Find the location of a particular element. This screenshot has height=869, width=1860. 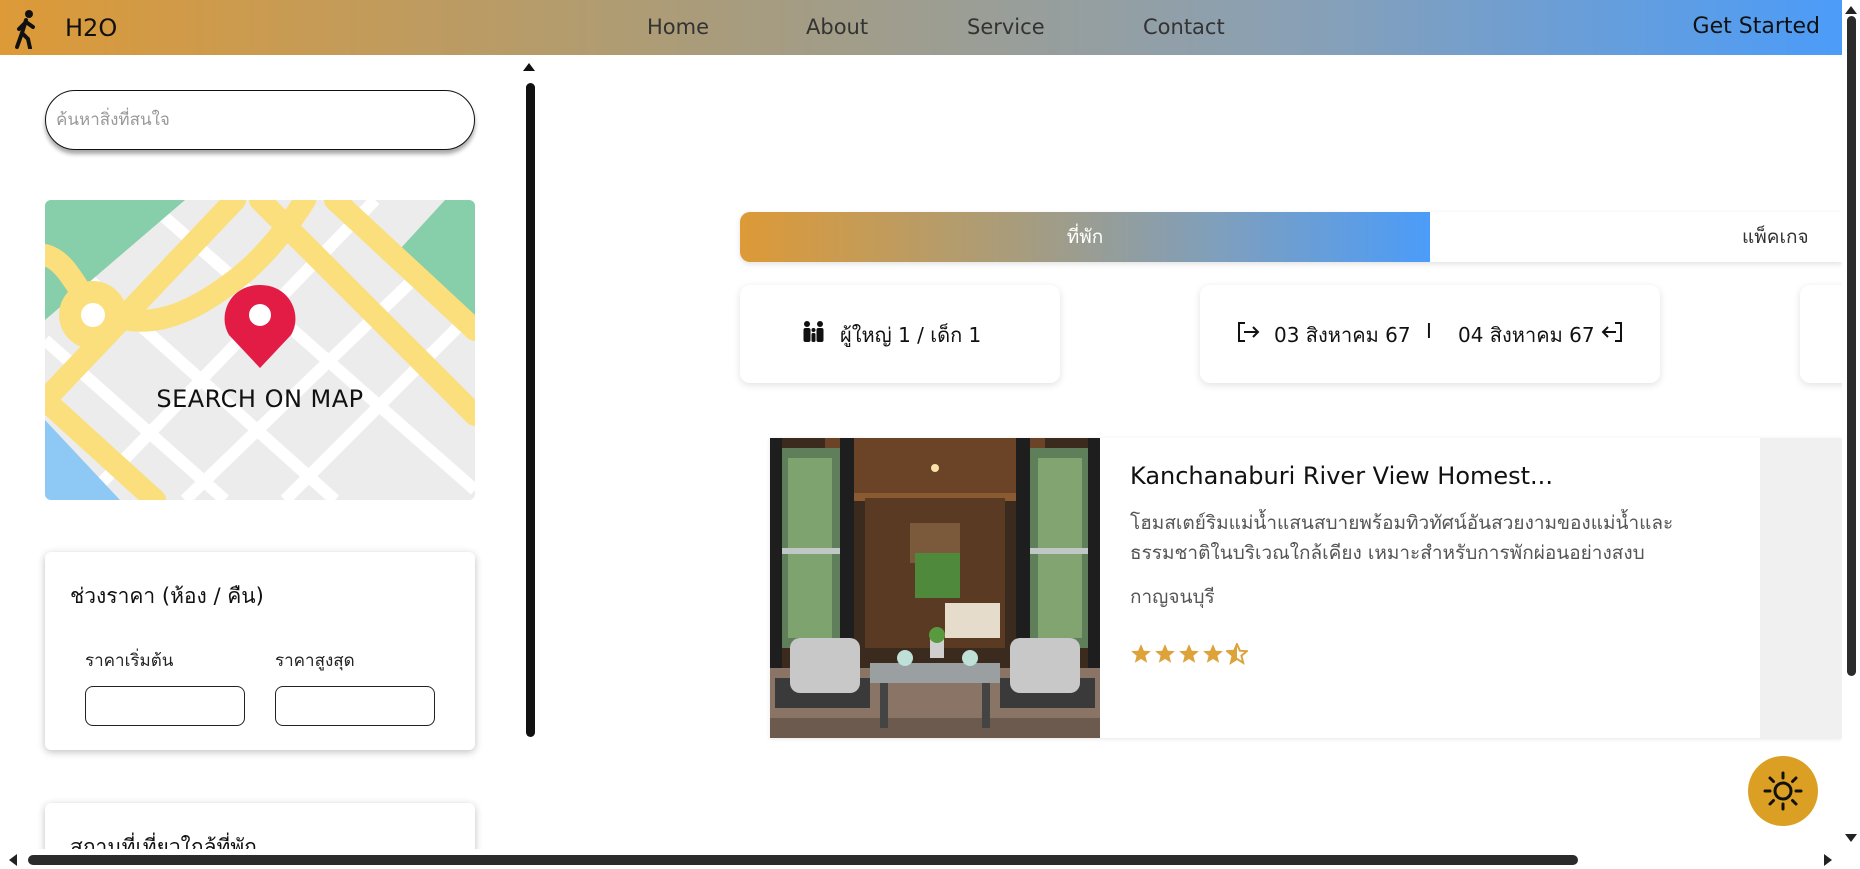

date-range-selector: 03 สิงหาคม 67 I 04 สิงหาคม 67 is located at coordinates (1430, 334).